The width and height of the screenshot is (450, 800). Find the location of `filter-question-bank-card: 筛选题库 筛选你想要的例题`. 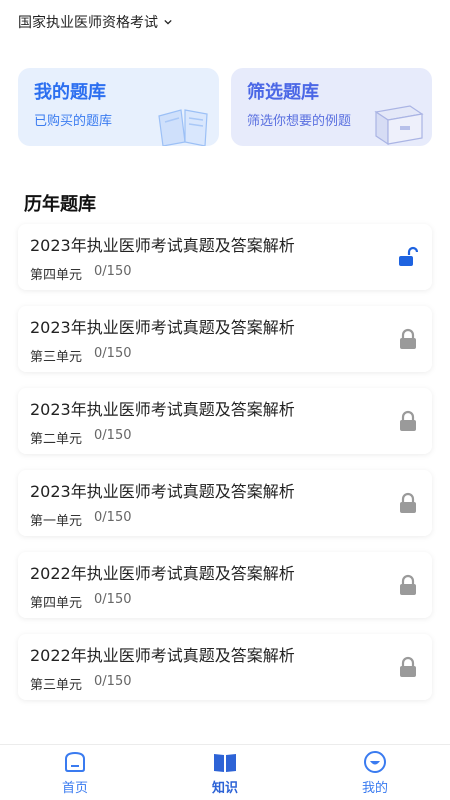

filter-question-bank-card: 筛选题库 筛选你想要的例题 is located at coordinates (331, 107).